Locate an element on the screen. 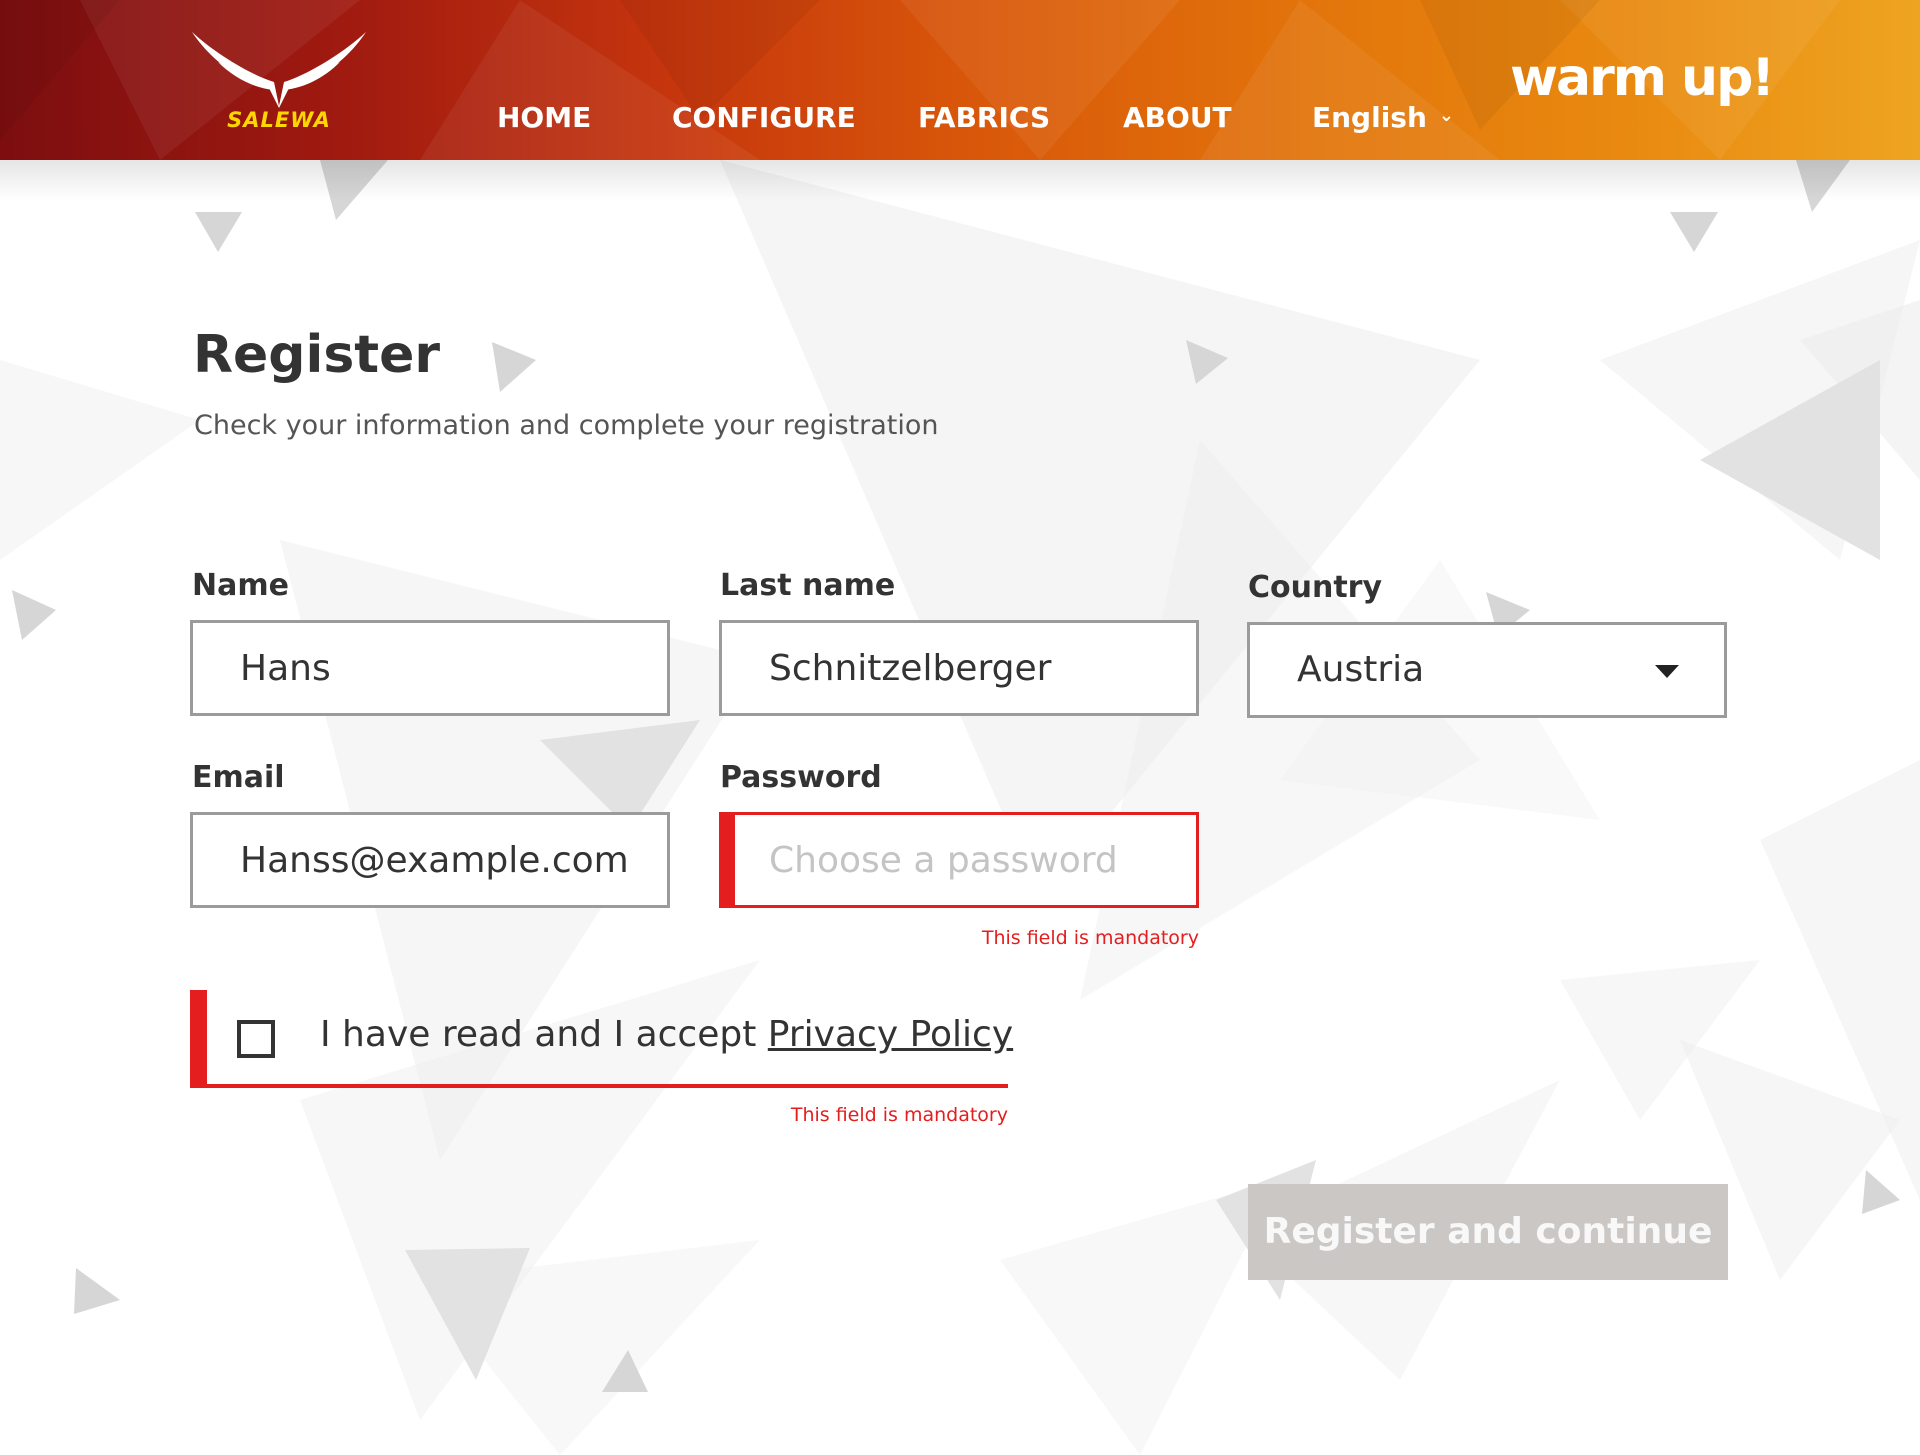 Image resolution: width=1920 pixels, height=1455 pixels. privacy-consent-label: I have read and I accept is located at coordinates (544, 1034).